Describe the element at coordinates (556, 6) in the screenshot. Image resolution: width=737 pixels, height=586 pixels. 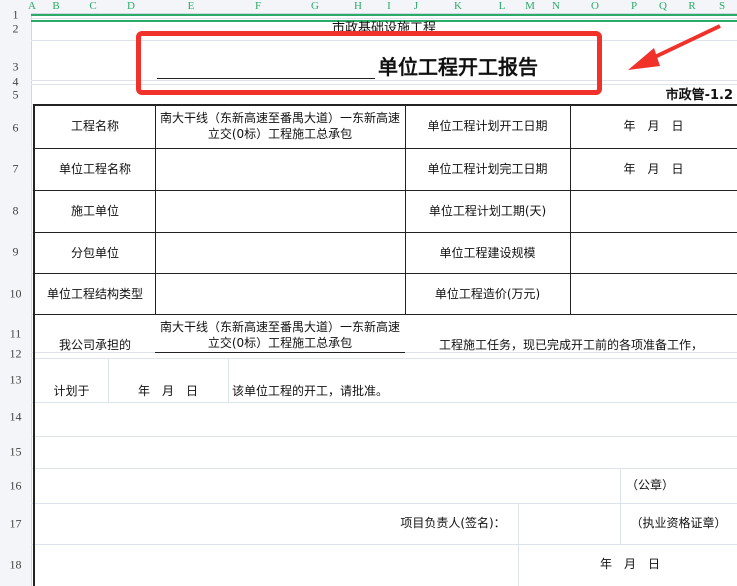
I see `column-header-N: N` at that location.